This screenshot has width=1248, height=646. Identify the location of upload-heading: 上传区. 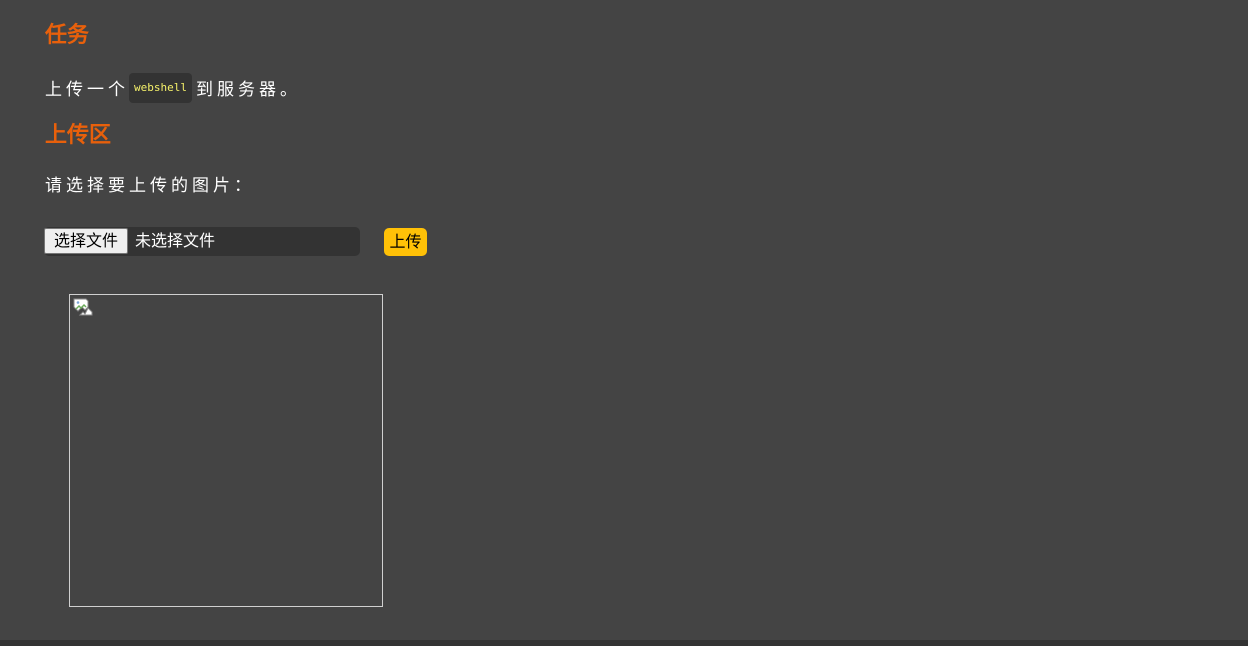
(78, 135).